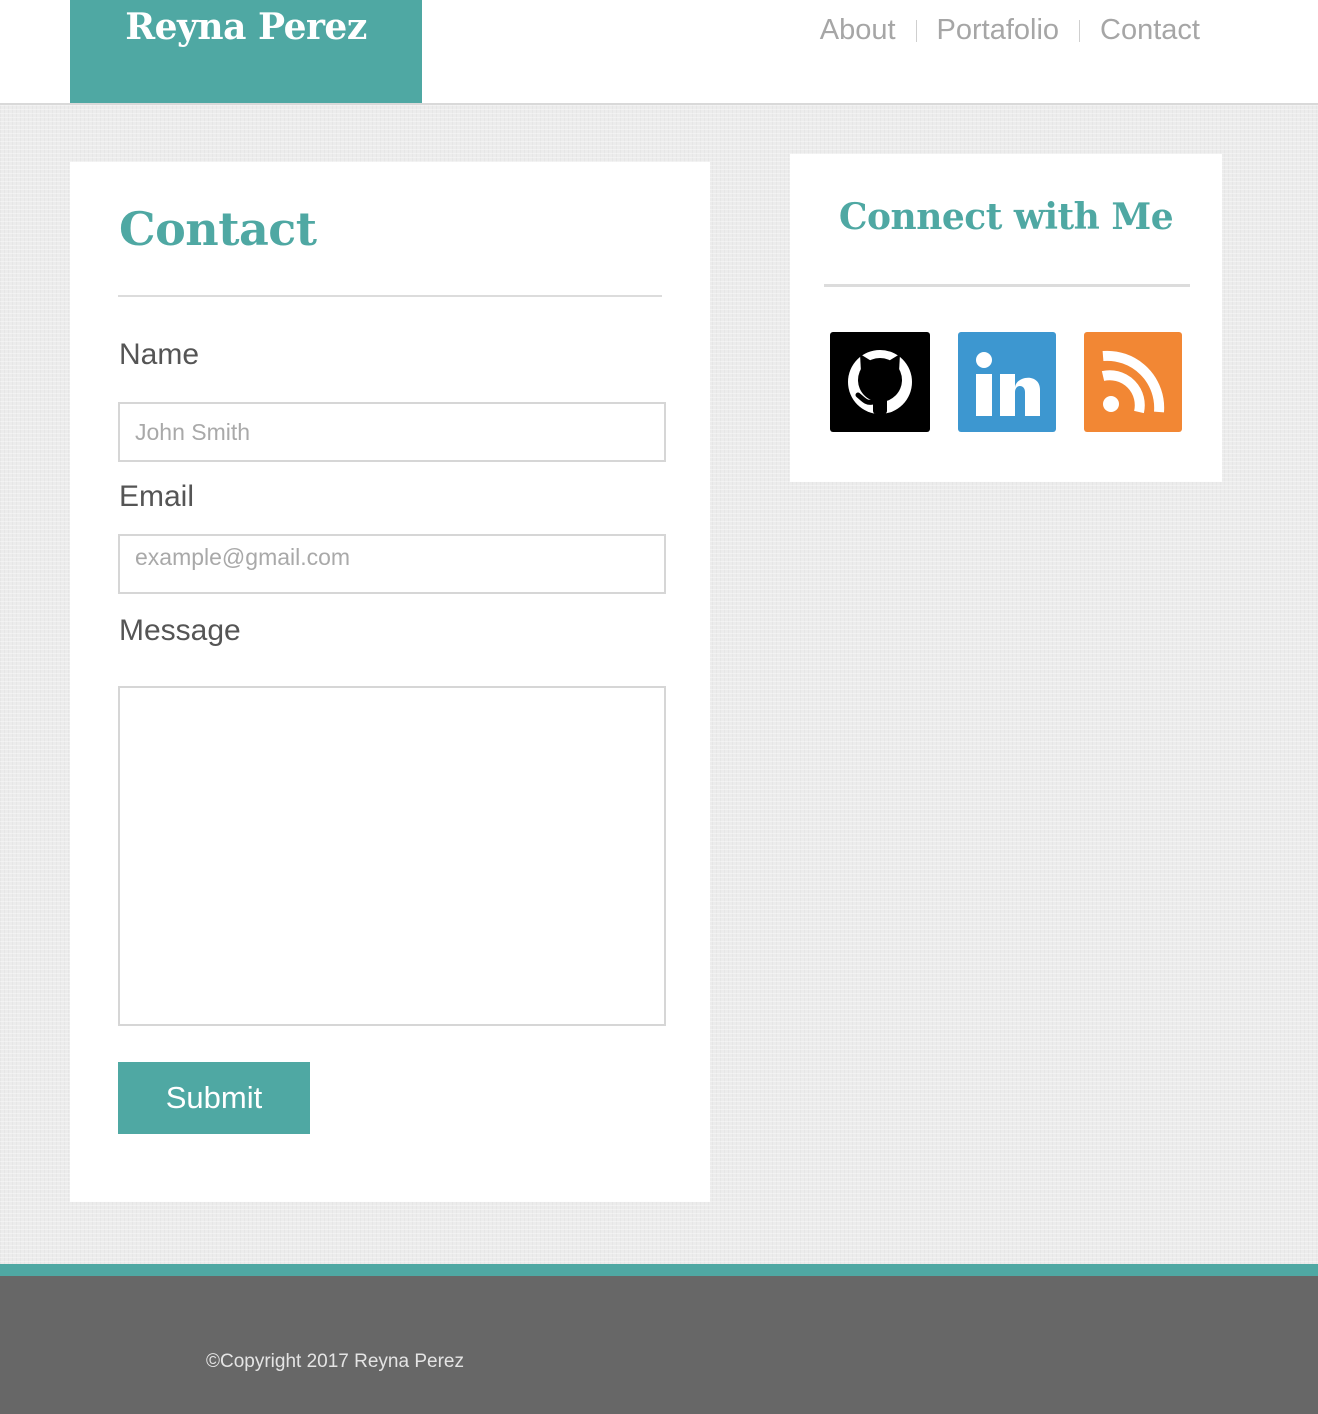 This screenshot has height=1414, width=1318. Describe the element at coordinates (998, 30) in the screenshot. I see `nav-portafolio: Portafolio` at that location.